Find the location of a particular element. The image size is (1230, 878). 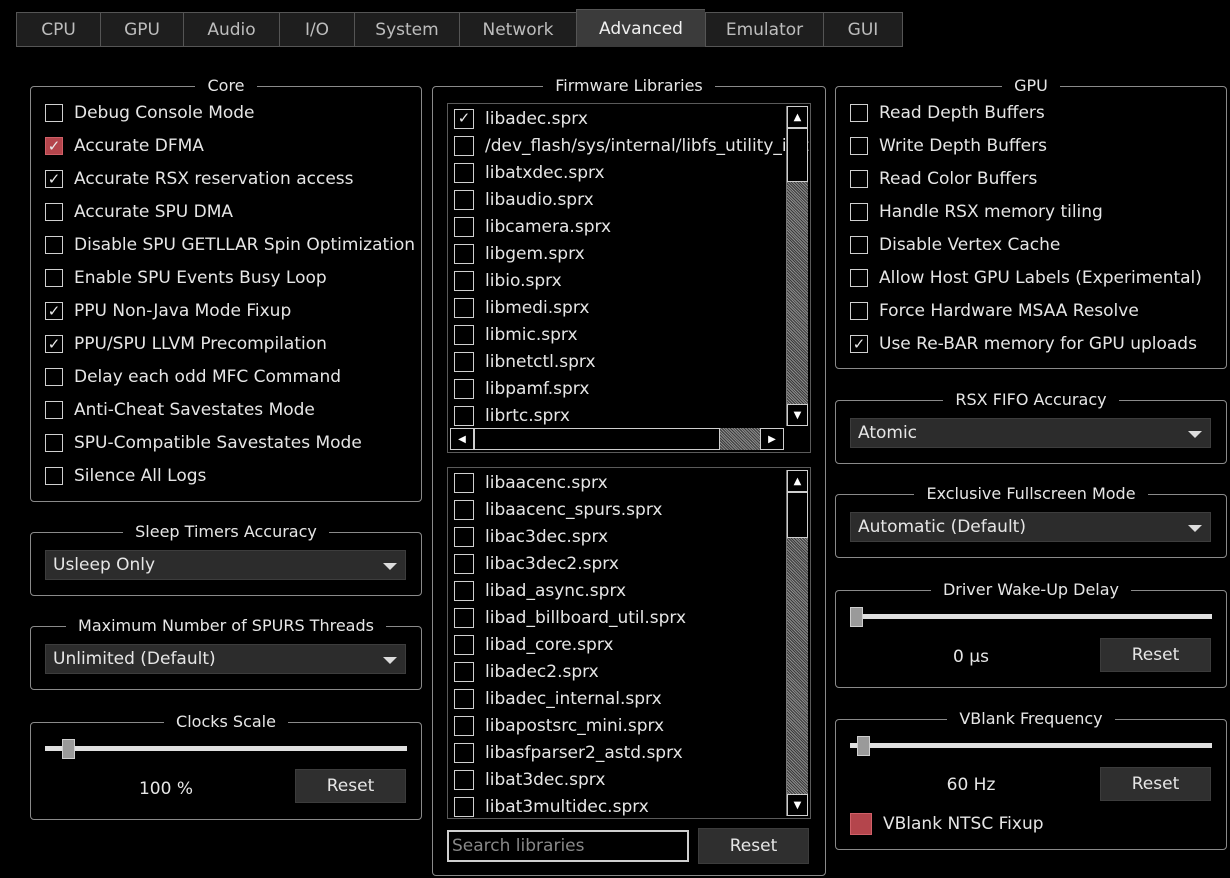

spurs-threads-combo: Unlimited (Default) is located at coordinates (225, 659).